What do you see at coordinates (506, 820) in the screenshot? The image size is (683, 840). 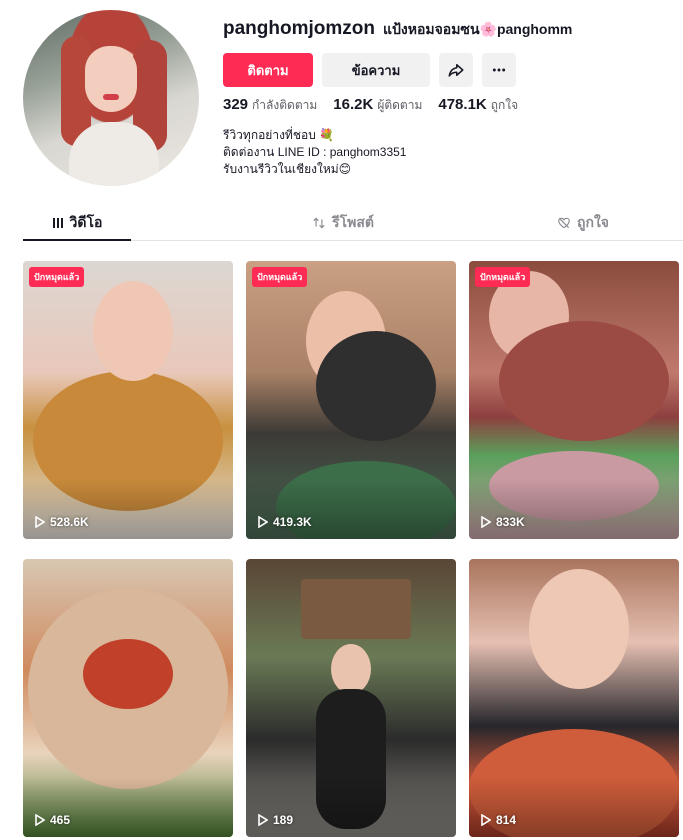 I see `view-count-text: 814` at bounding box center [506, 820].